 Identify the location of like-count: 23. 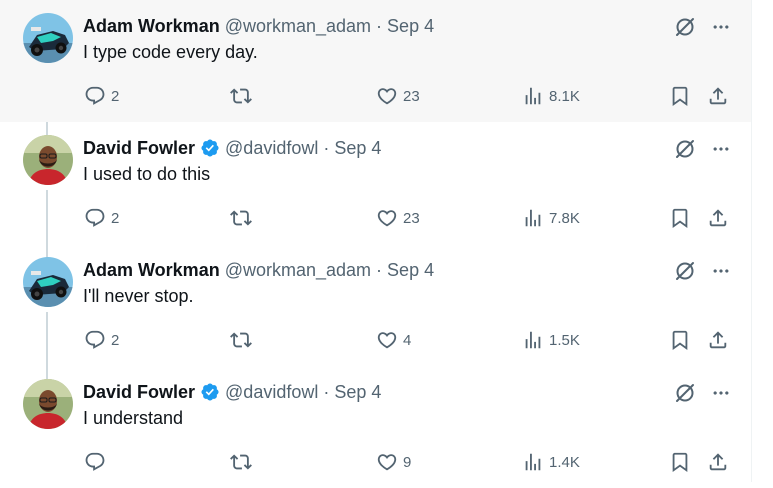
(411, 218).